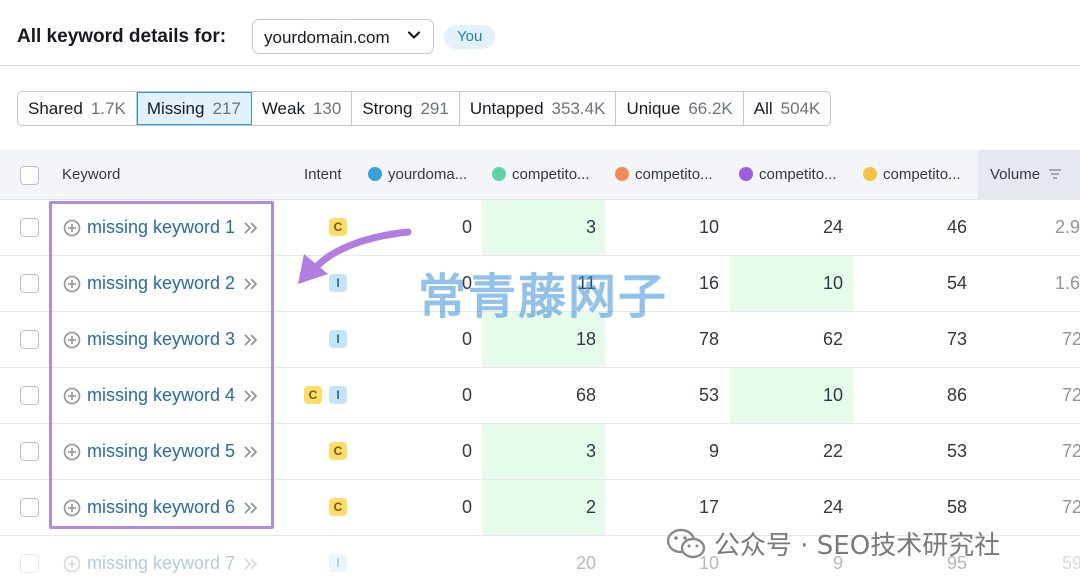 The image size is (1080, 587). Describe the element at coordinates (323, 174) in the screenshot. I see `intent-column-header: Intent` at that location.